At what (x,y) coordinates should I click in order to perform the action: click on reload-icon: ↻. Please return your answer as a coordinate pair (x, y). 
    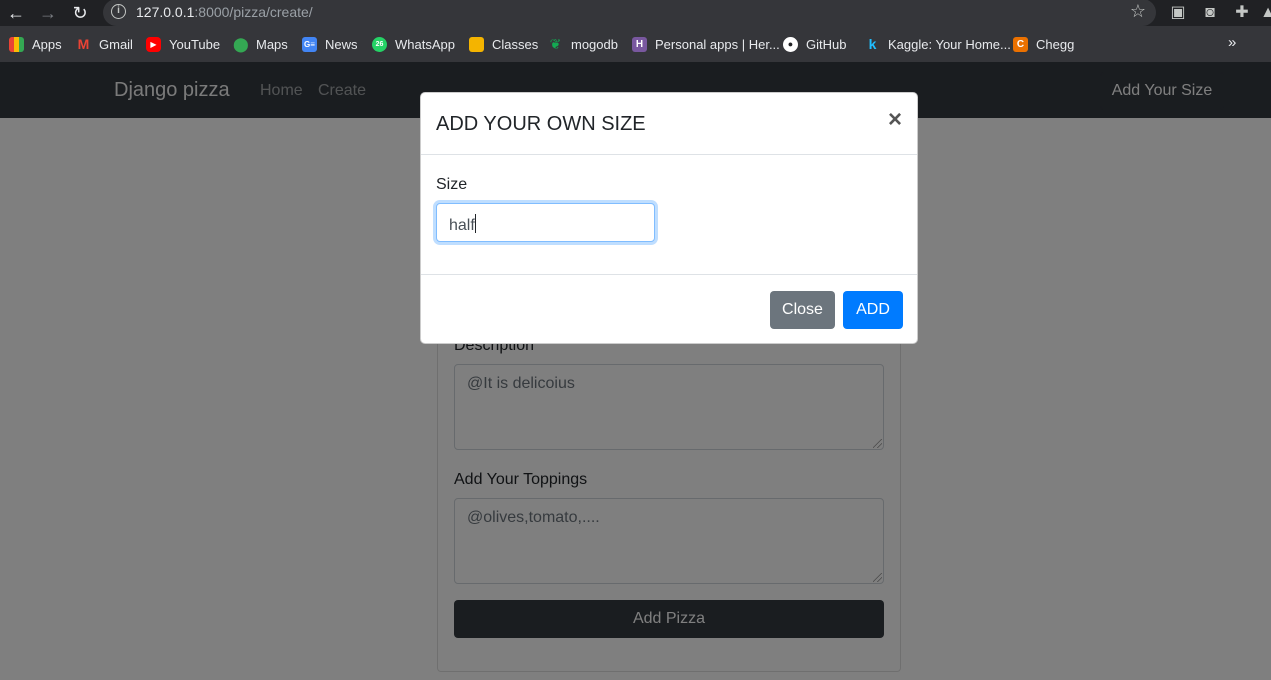
    Looking at the image, I should click on (80, 13).